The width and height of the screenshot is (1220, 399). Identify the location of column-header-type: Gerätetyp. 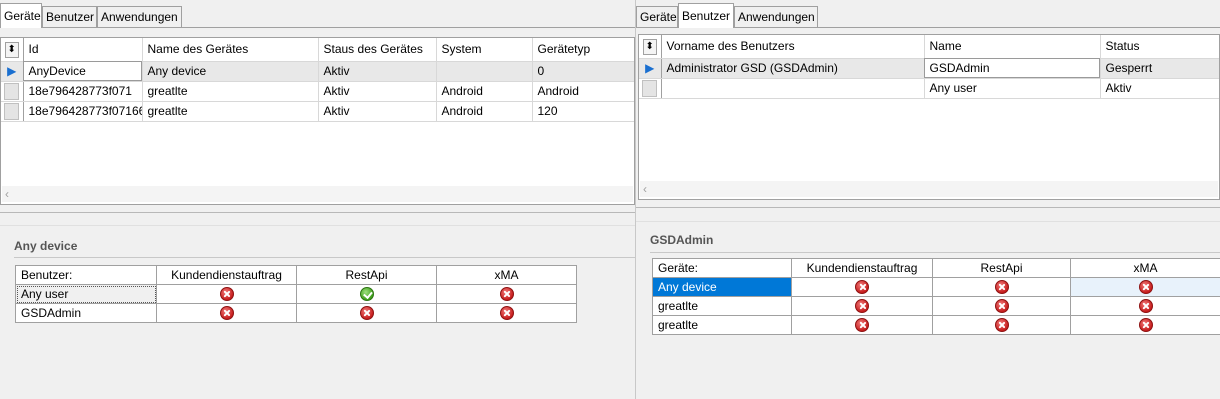
(583, 50).